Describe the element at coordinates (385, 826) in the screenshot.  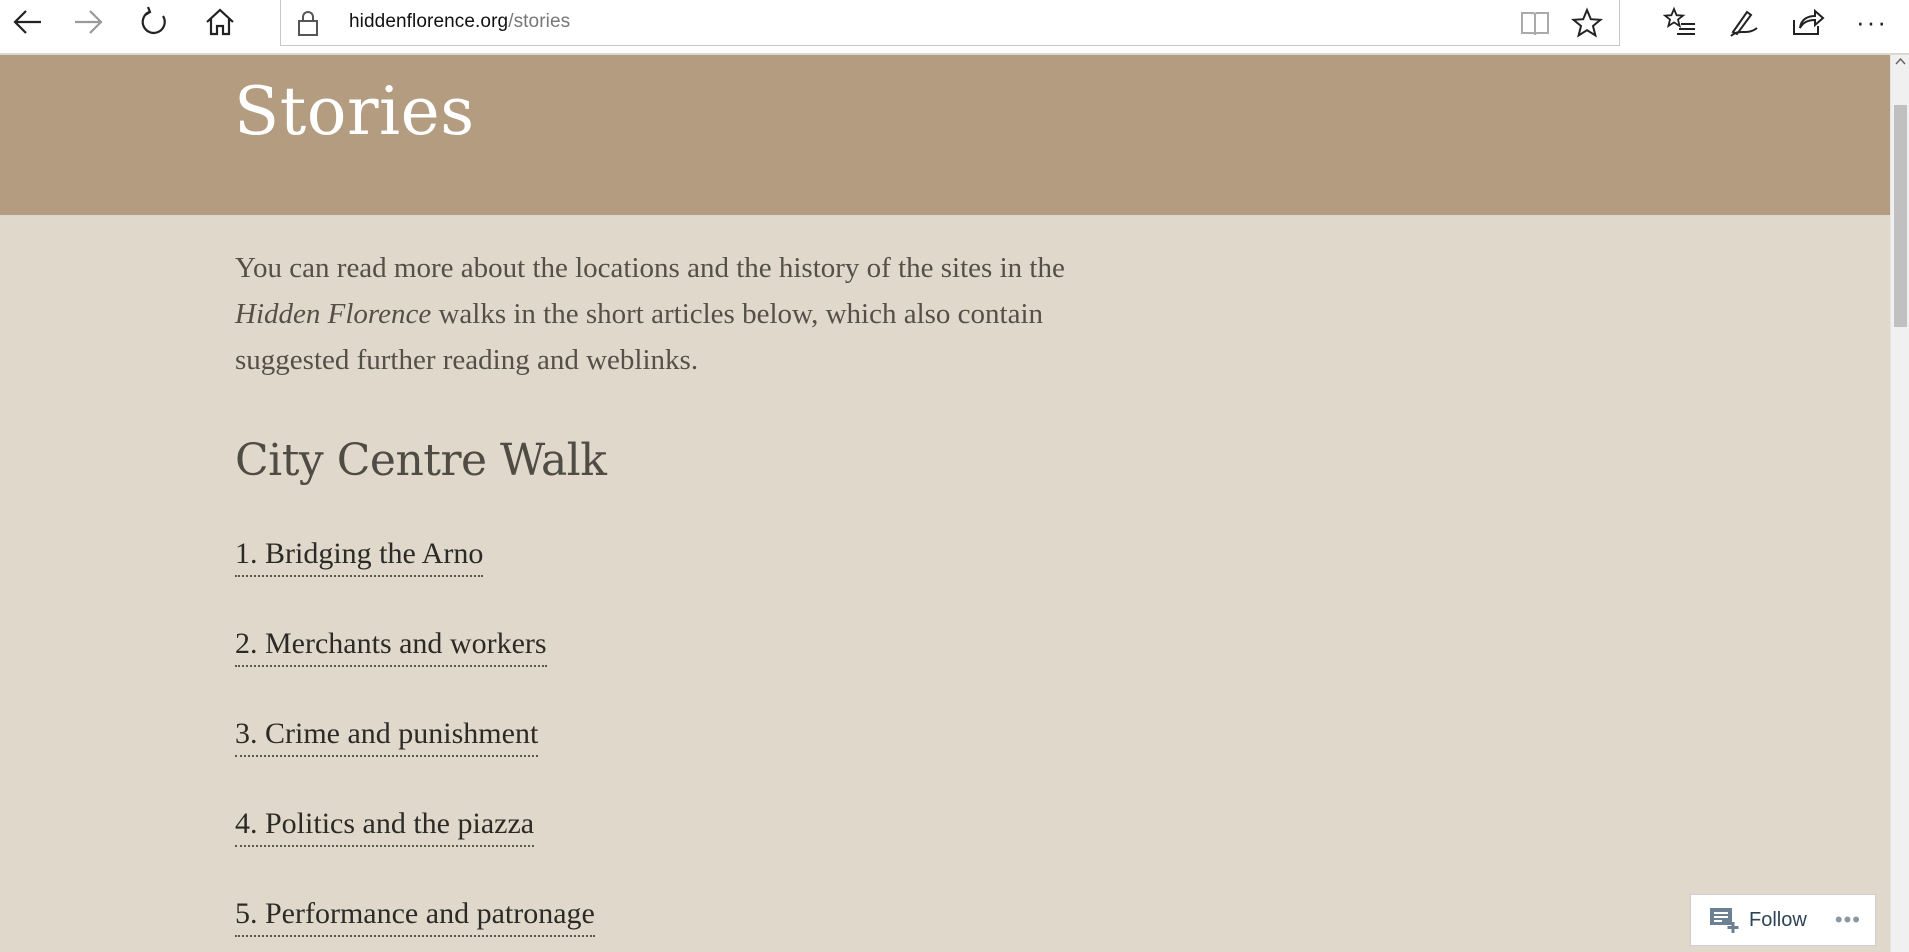
I see `story-link-4: 4. Politics and the piazza` at that location.